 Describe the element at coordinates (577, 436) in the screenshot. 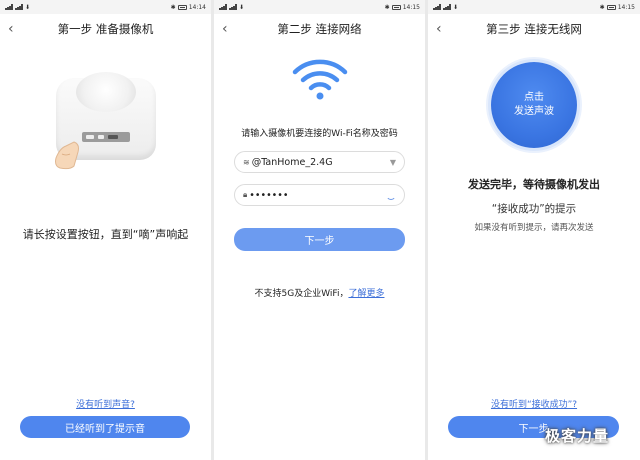

I see `watermark: 极客力量` at that location.